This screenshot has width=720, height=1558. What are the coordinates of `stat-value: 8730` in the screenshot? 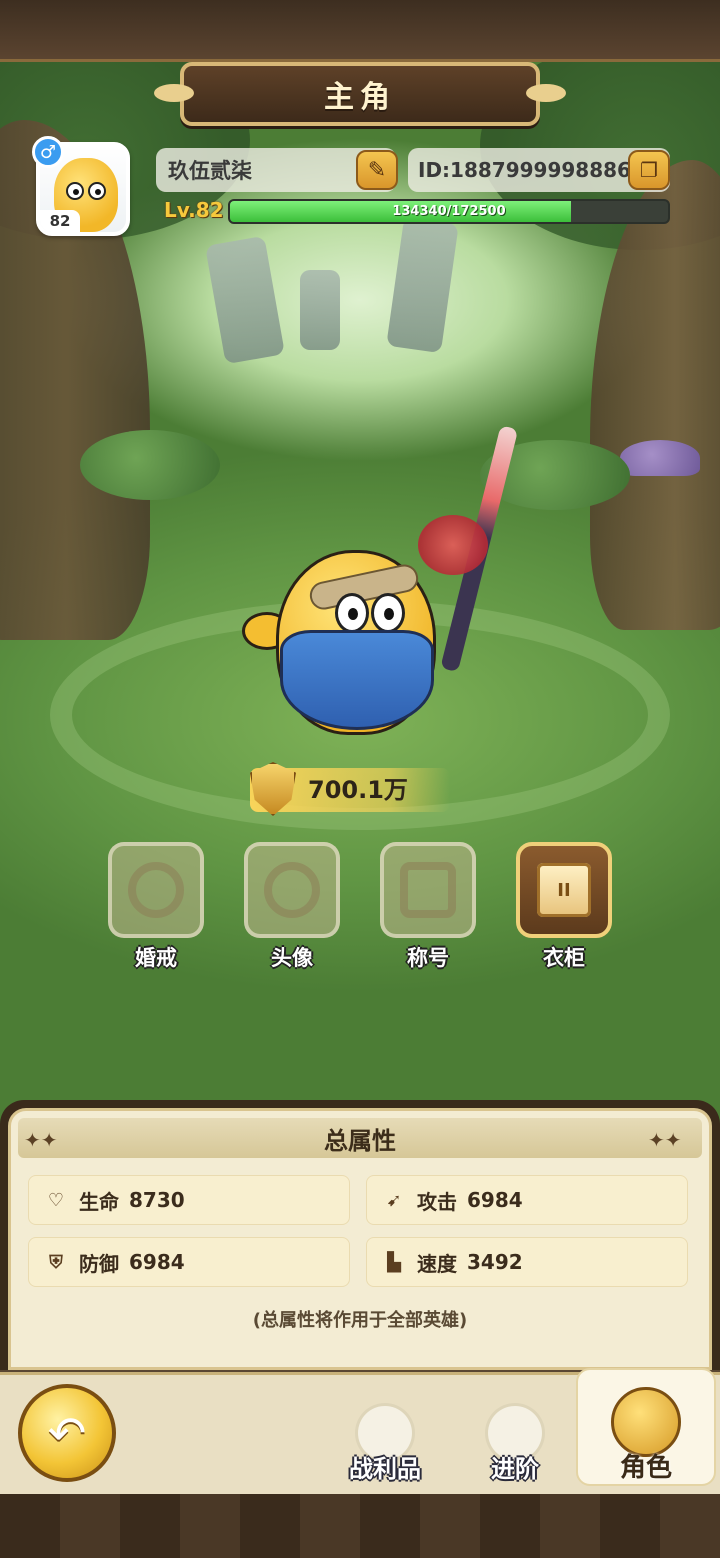 It's located at (157, 1200).